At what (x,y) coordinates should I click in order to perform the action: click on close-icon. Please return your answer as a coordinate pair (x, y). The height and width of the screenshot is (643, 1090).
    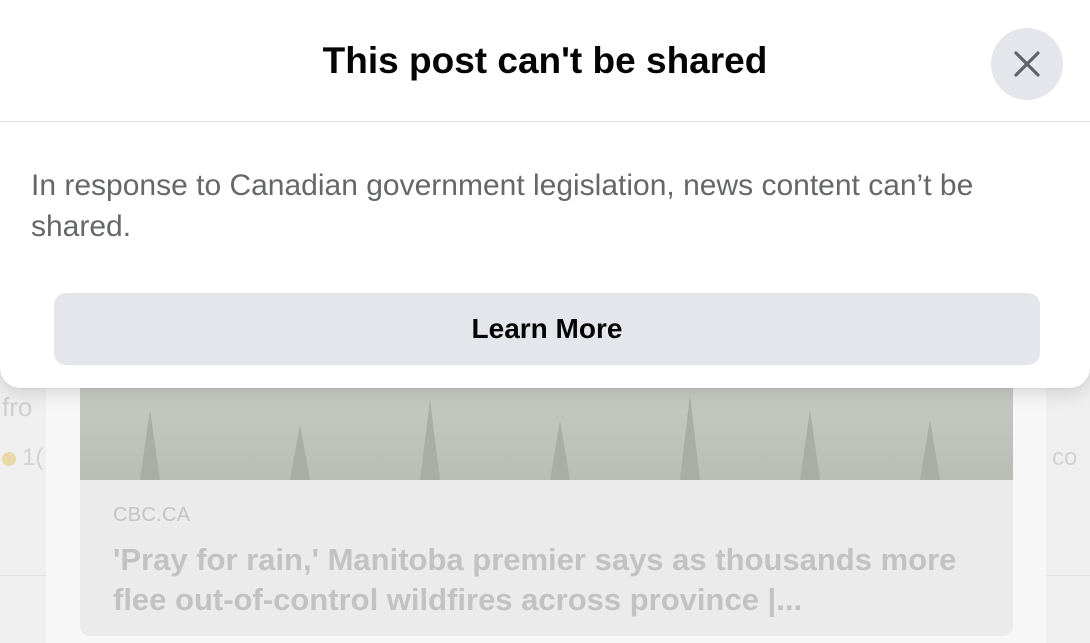
    Looking at the image, I should click on (1027, 64).